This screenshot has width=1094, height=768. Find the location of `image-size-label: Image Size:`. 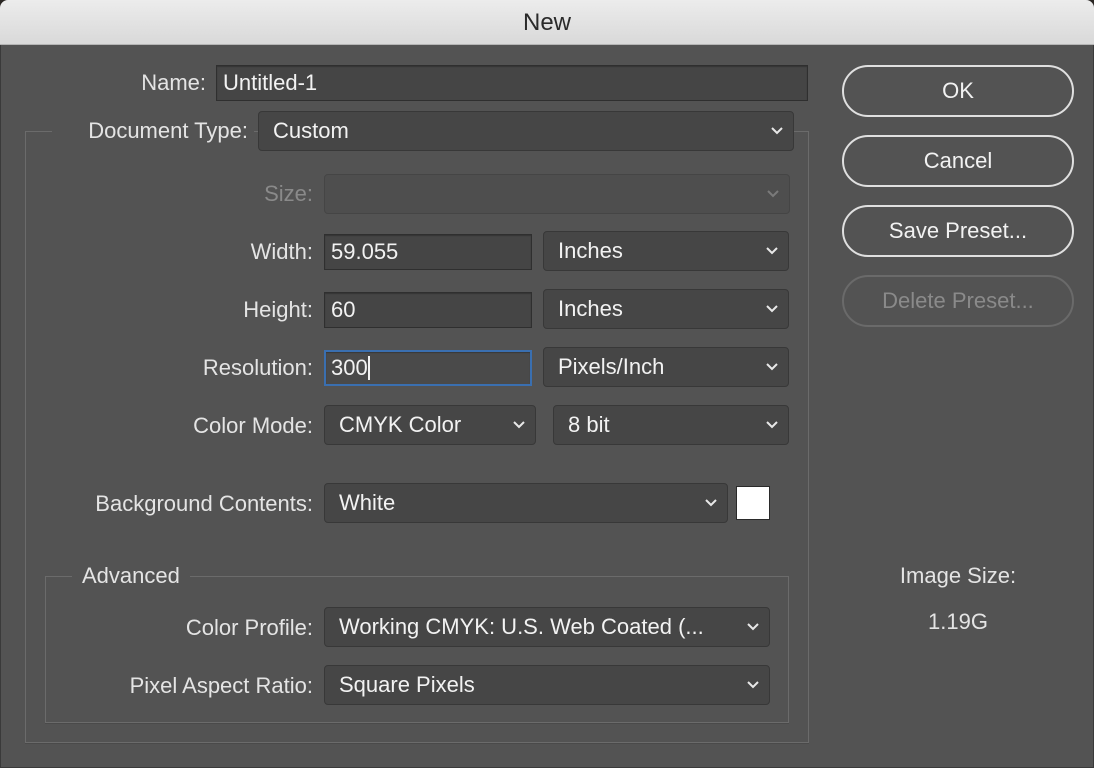

image-size-label: Image Size: is located at coordinates (958, 575).